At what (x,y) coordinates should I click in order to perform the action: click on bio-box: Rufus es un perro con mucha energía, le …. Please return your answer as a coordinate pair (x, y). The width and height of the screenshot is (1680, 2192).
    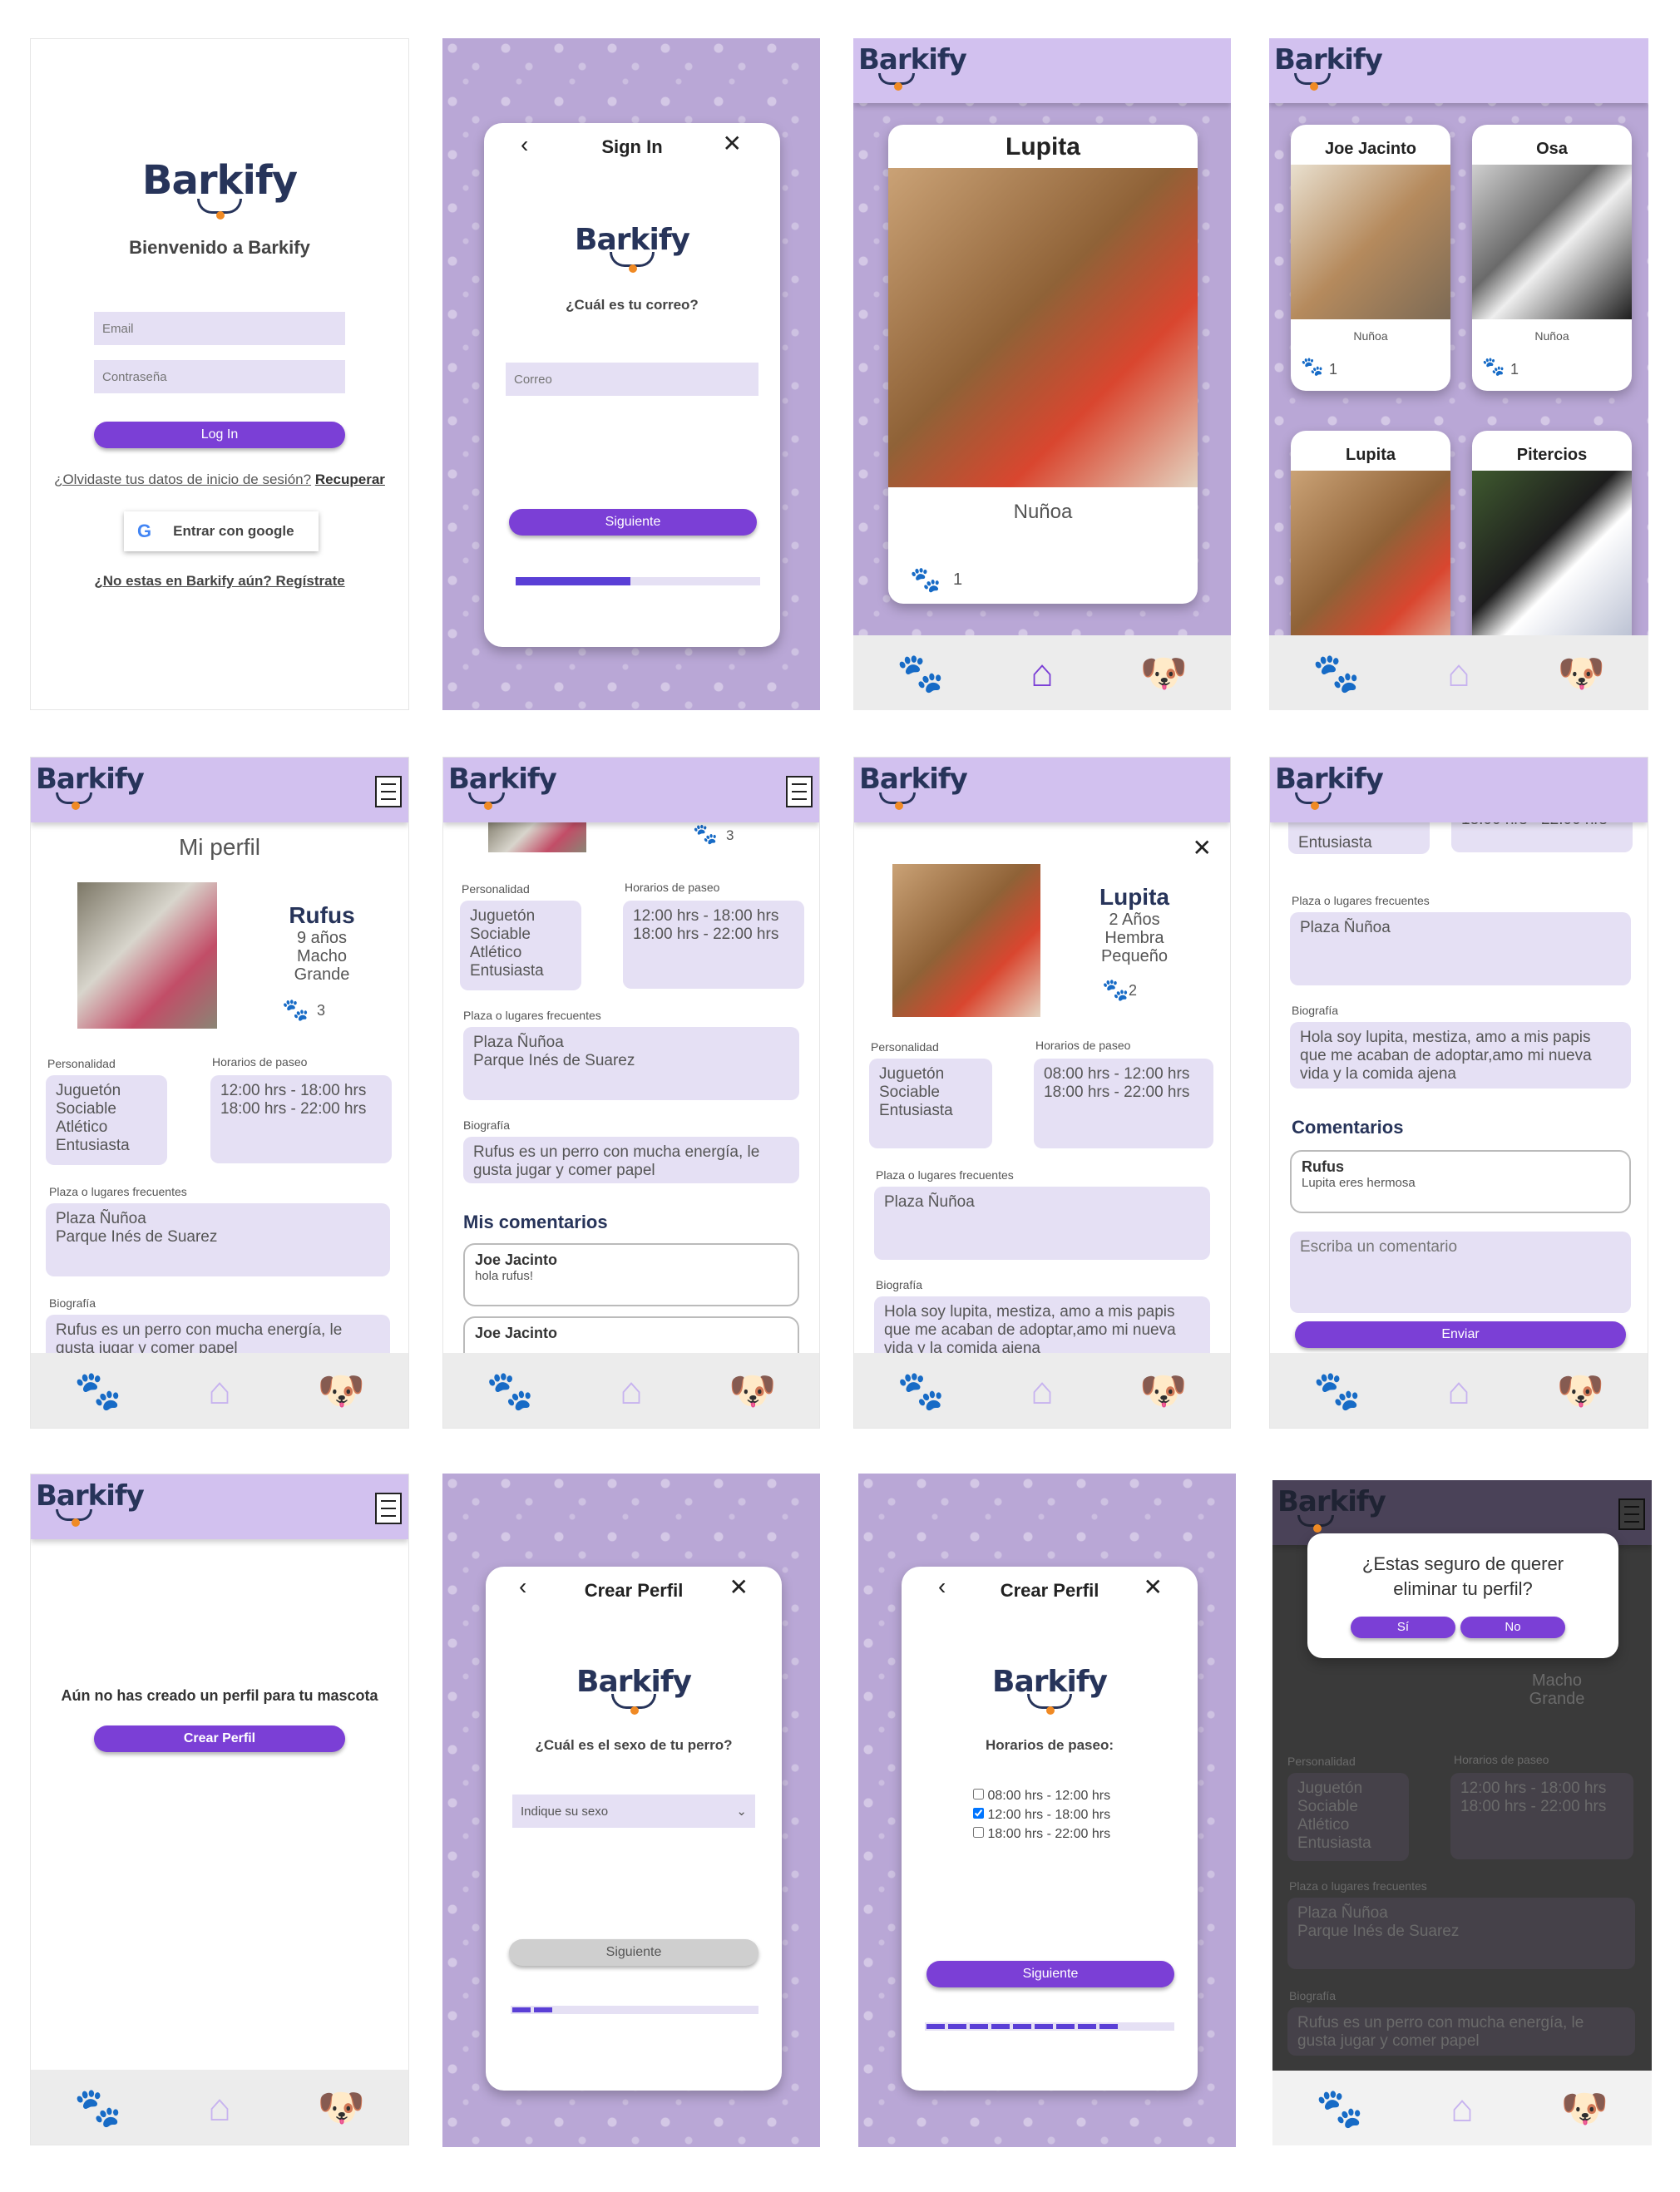
    Looking at the image, I should click on (631, 1160).